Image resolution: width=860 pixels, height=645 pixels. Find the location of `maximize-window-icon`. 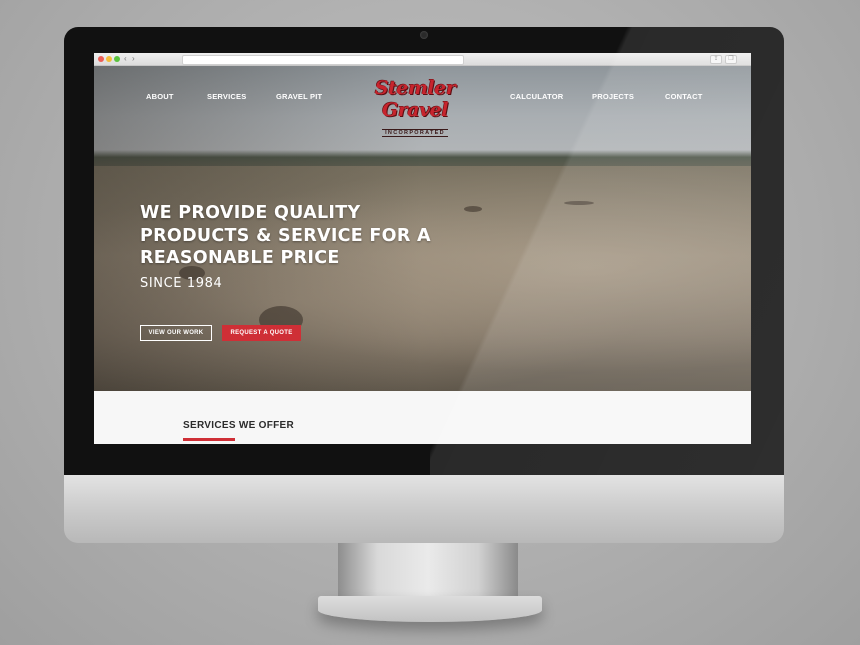

maximize-window-icon is located at coordinates (117, 59).